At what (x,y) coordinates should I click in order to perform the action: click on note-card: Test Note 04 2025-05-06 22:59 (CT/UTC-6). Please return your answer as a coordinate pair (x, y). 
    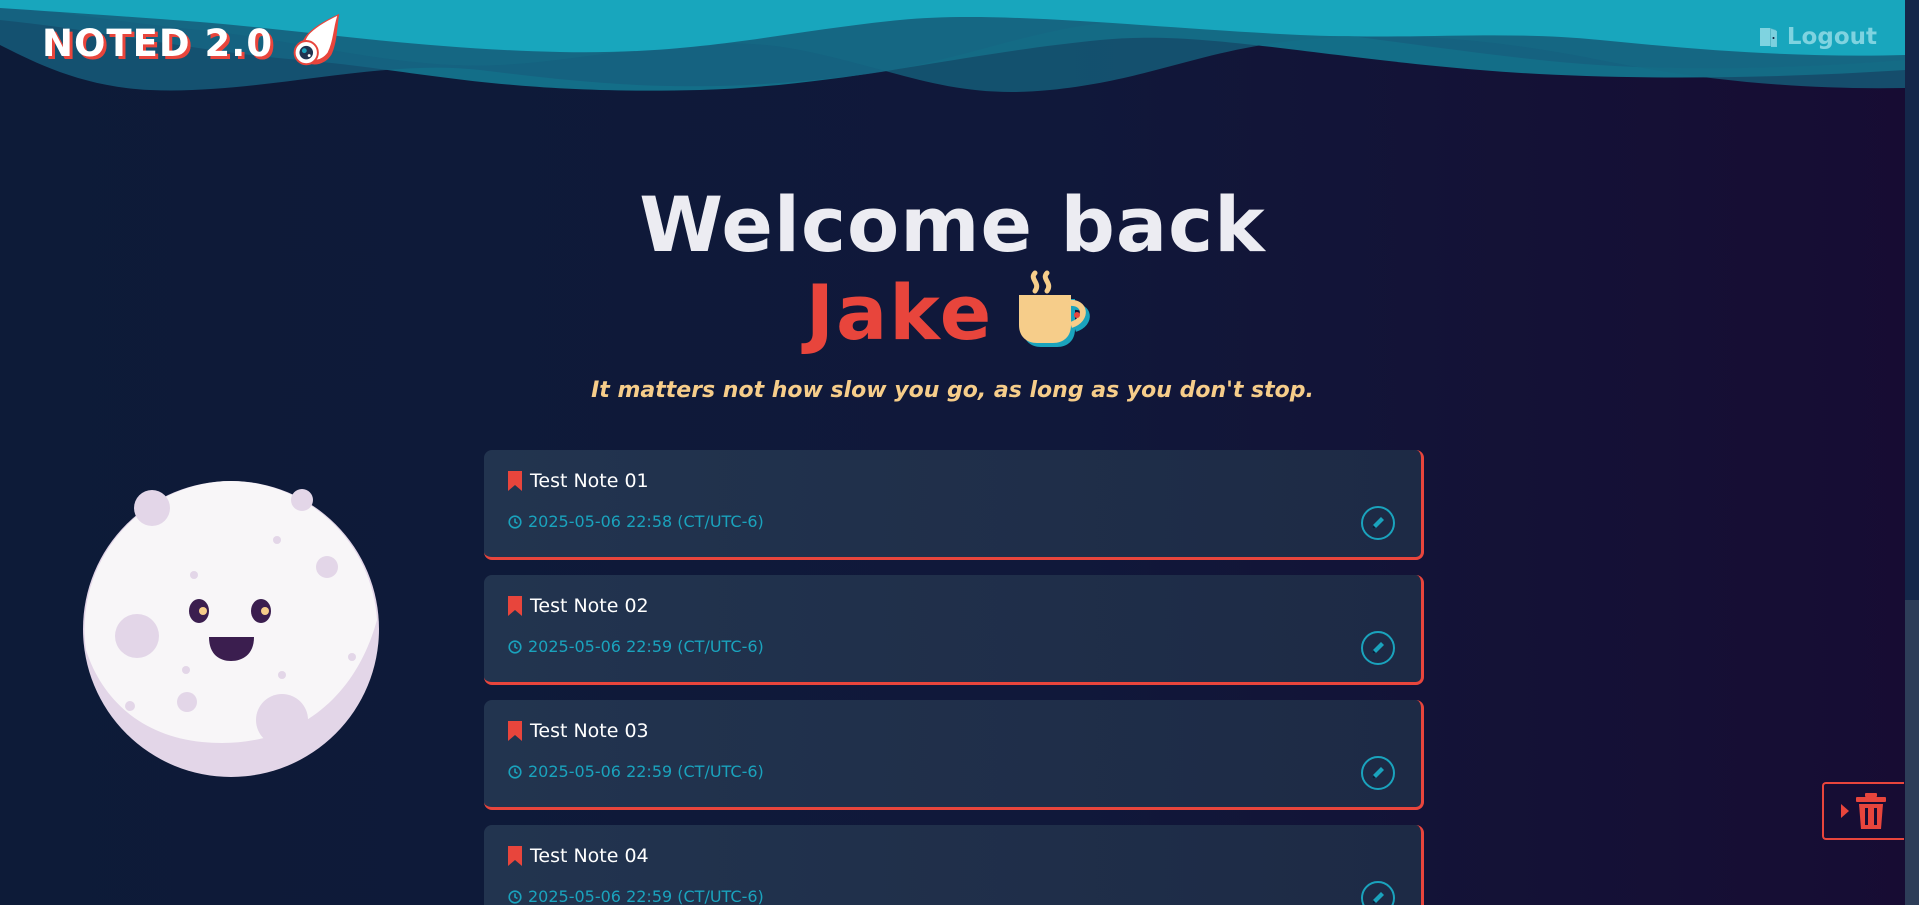
    Looking at the image, I should click on (954, 865).